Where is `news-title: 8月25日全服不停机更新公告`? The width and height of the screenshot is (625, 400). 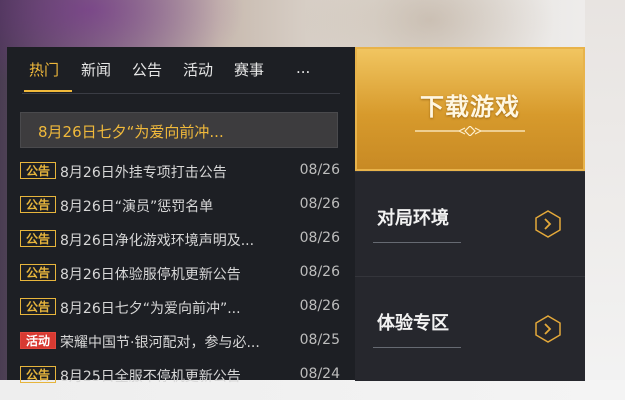
news-title: 8月25日全服不停机更新公告 is located at coordinates (150, 377).